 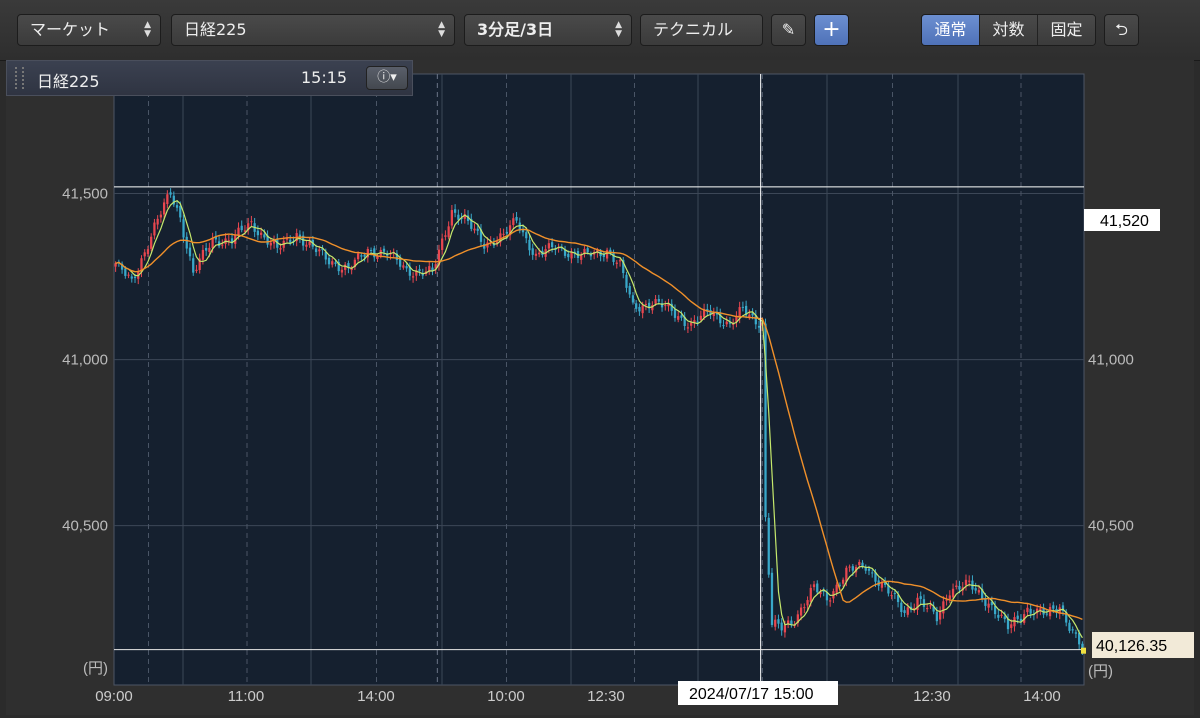 What do you see at coordinates (1083, 650) in the screenshot?
I see `last-price-marker` at bounding box center [1083, 650].